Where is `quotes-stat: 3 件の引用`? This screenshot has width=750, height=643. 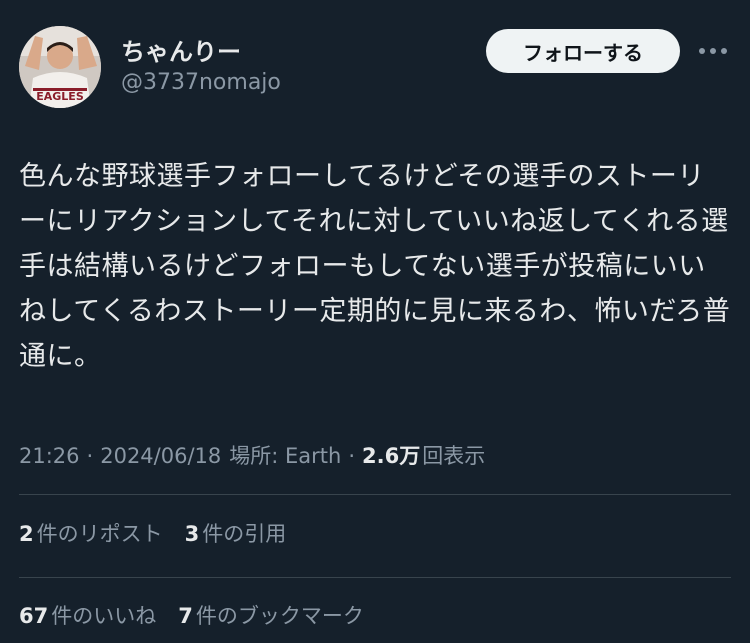 quotes-stat: 3 件の引用 is located at coordinates (236, 533).